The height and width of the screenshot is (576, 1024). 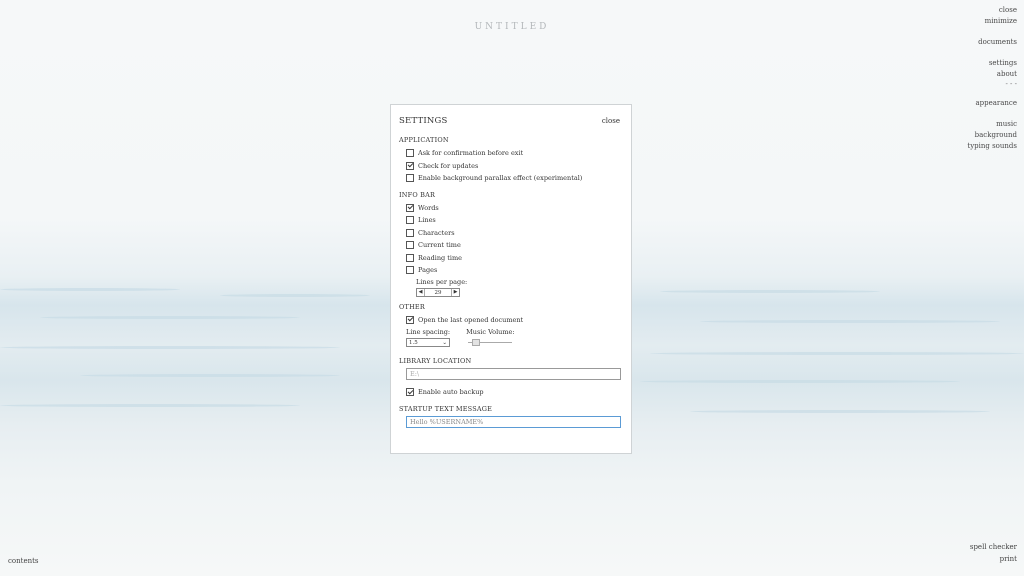 I want to click on characters-checkbox, so click(x=410, y=232).